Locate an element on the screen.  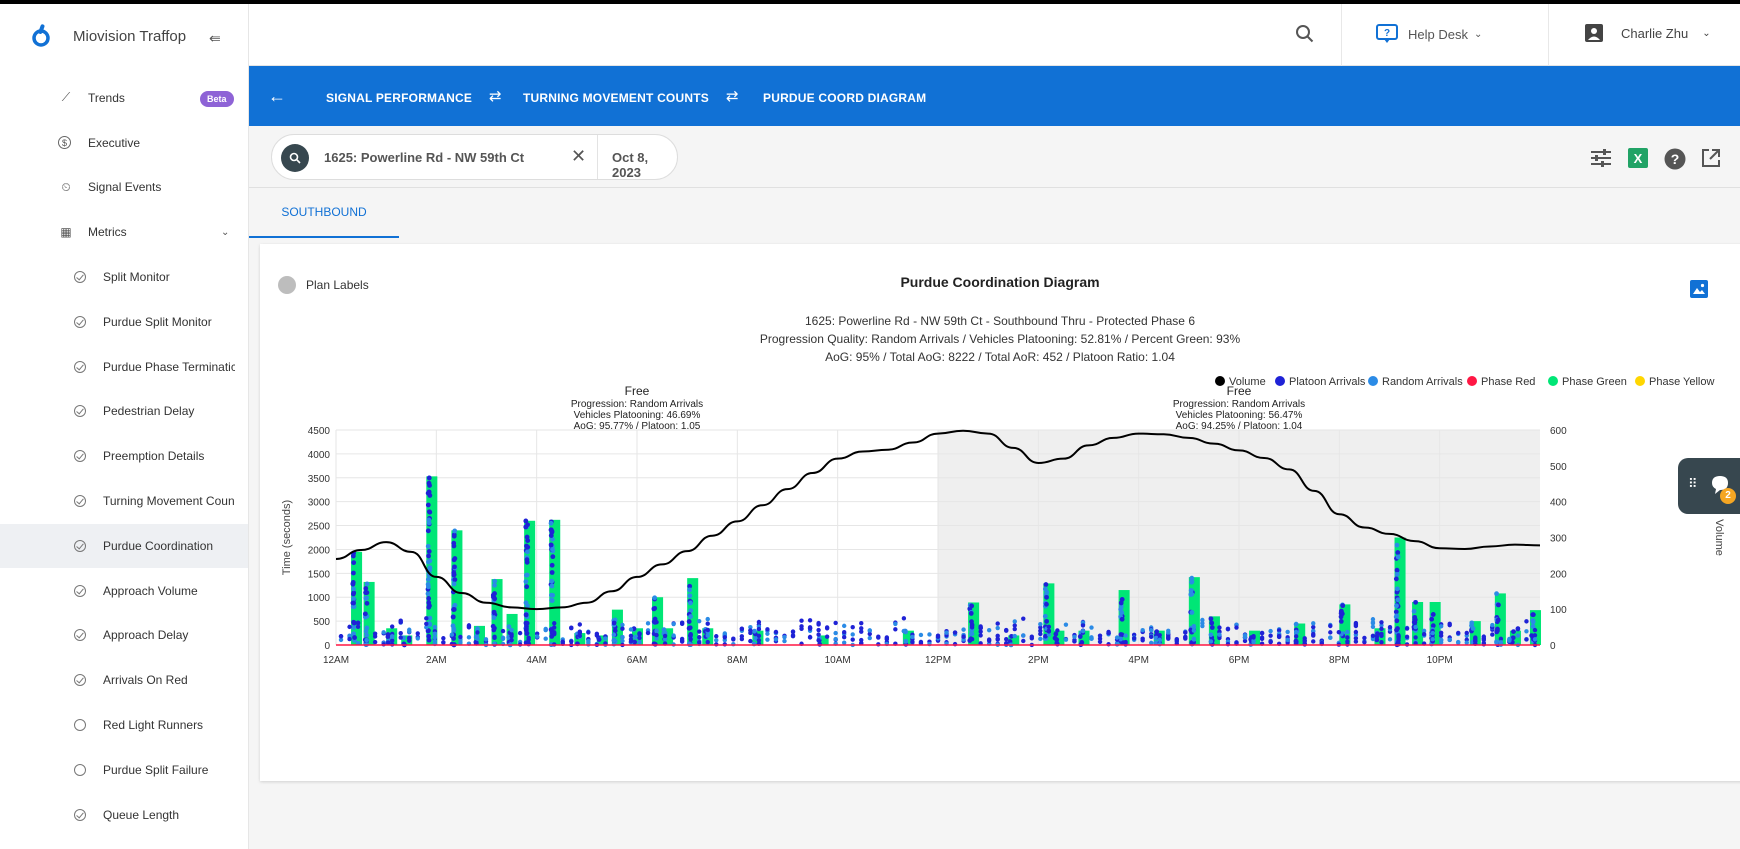
search-button is located at coordinates (295, 158).